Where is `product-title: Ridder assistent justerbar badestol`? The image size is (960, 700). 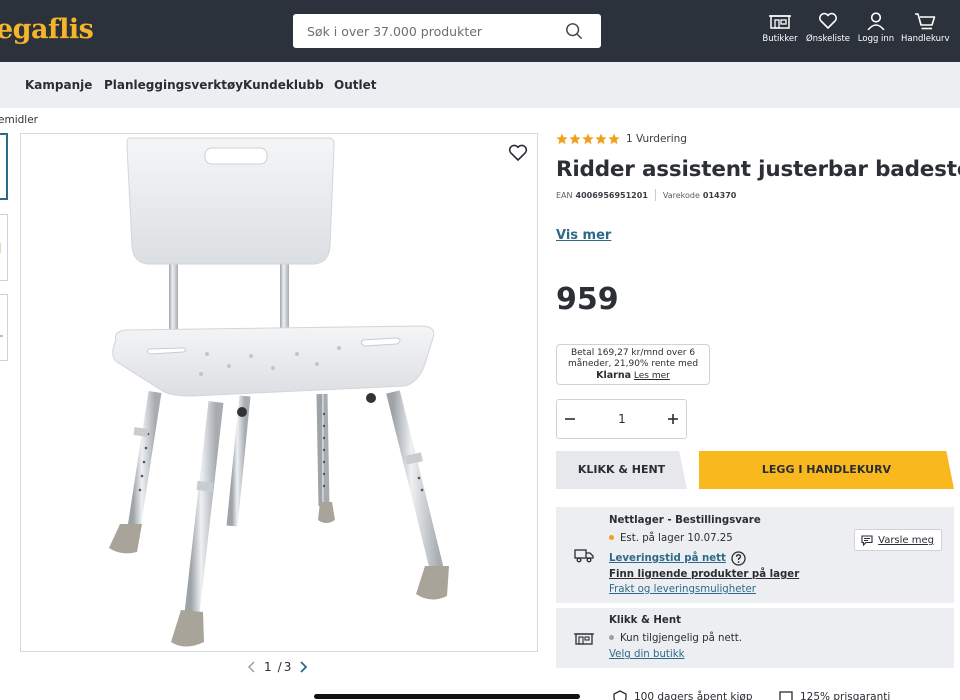
product-title: Ridder assistent justerbar badestol is located at coordinates (758, 169).